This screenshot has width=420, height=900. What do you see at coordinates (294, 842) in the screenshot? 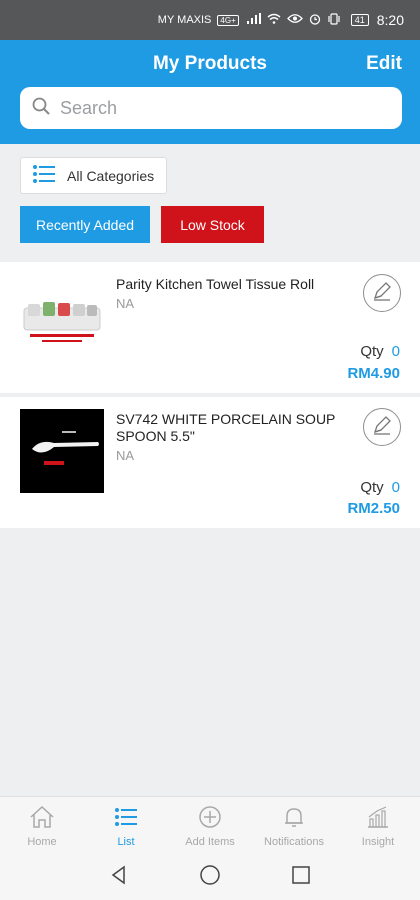
I see `tab-label: Notifications` at bounding box center [294, 842].